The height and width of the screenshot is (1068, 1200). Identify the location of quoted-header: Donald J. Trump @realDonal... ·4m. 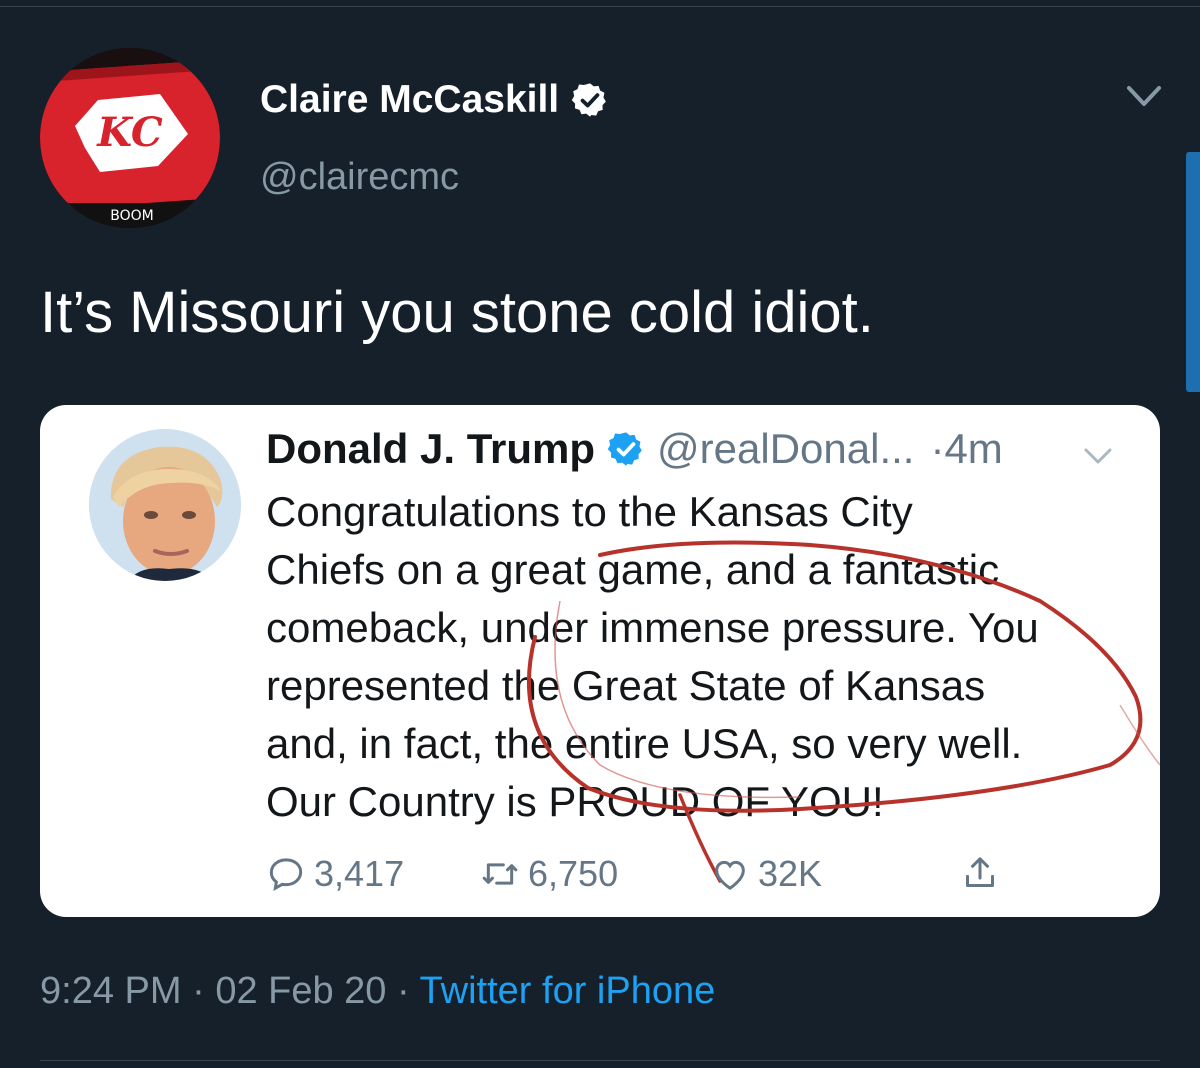
(634, 449).